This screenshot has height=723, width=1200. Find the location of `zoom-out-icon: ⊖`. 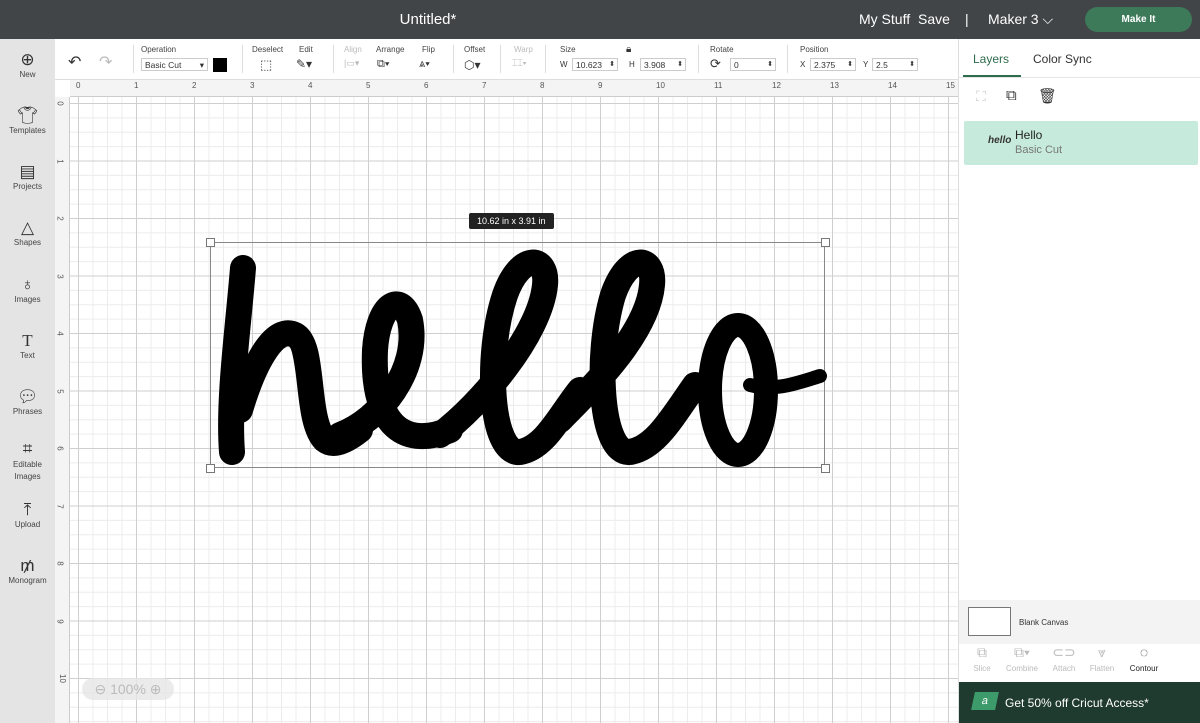

zoom-out-icon: ⊖ is located at coordinates (100, 689).